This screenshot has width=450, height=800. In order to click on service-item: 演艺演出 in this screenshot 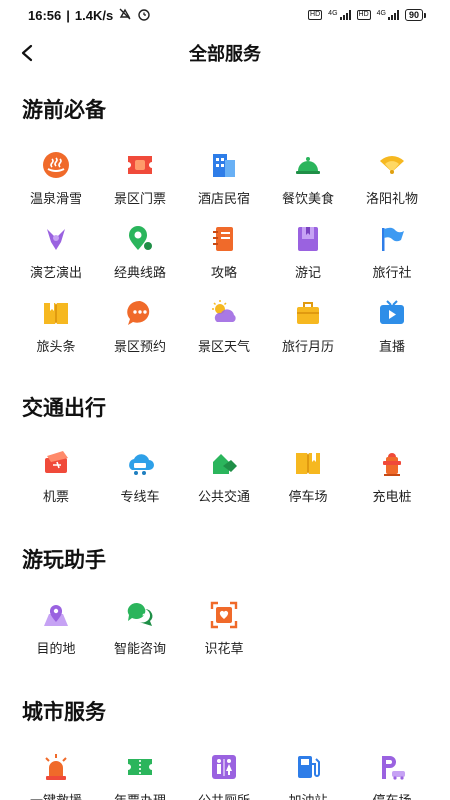, I will do `click(56, 252)`.